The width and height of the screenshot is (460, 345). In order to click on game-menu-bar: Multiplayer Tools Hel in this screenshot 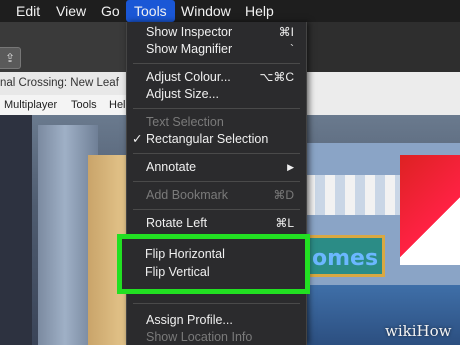, I will do `click(63, 105)`.